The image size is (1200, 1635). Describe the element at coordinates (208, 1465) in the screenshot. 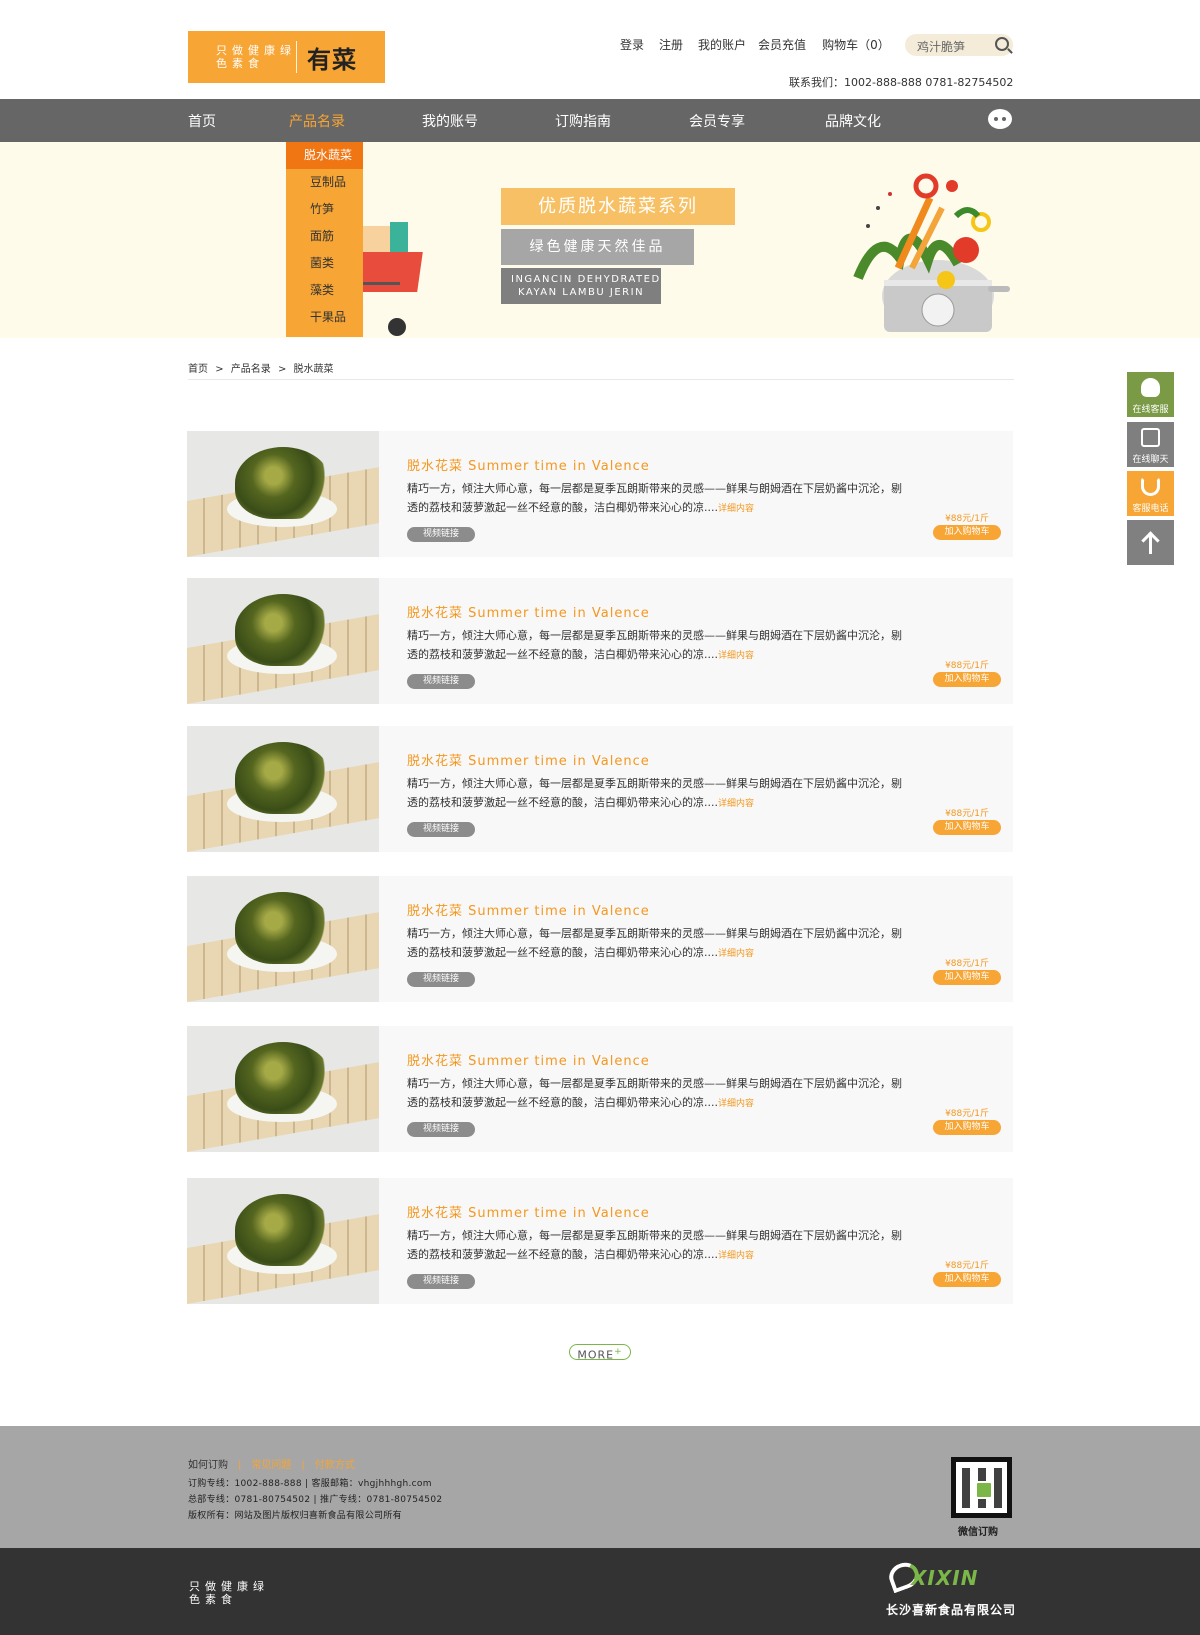

I see `footer-link-order: 如何订购` at that location.